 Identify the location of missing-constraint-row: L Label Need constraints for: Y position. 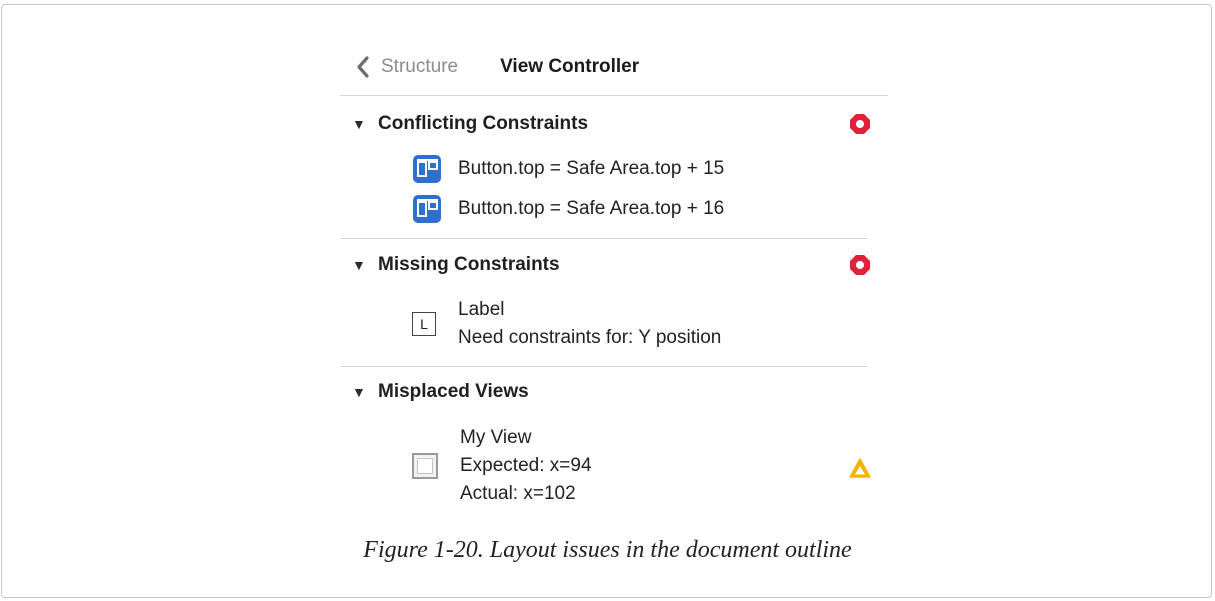
(566, 324).